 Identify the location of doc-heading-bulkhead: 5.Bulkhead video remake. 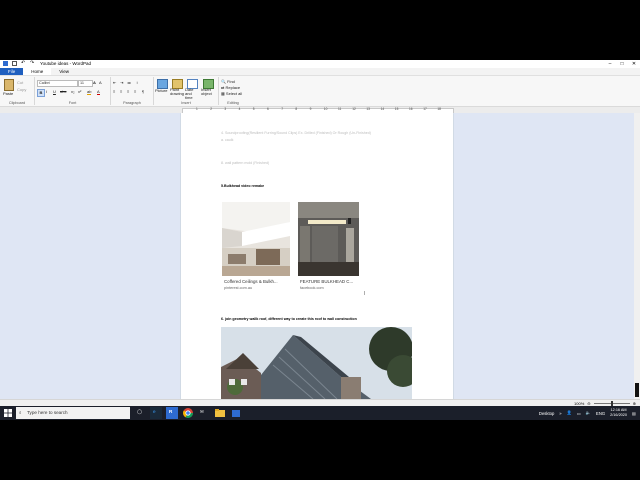
(243, 186).